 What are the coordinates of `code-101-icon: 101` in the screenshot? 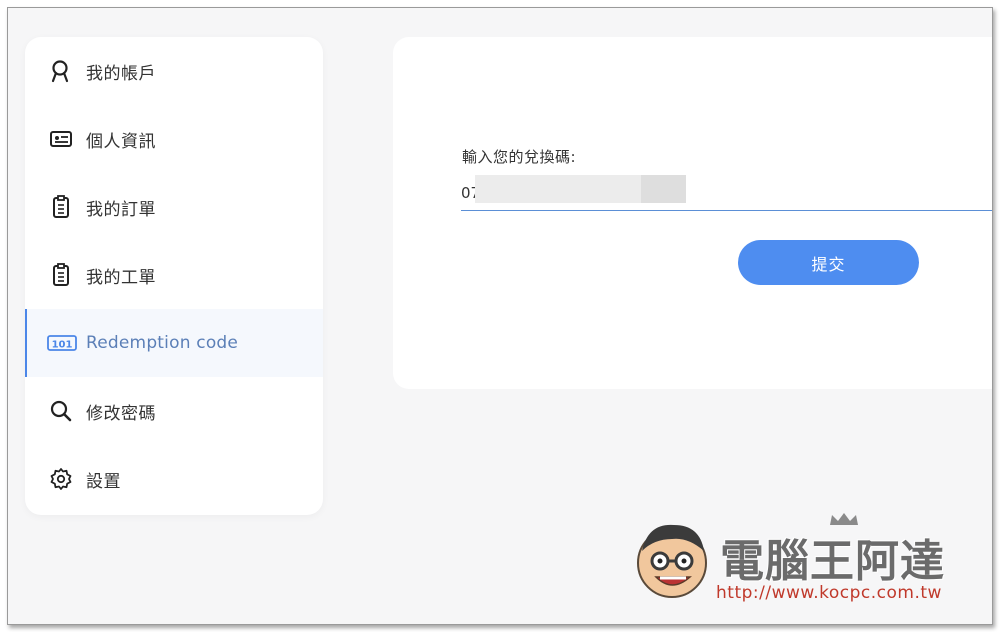 It's located at (62, 343).